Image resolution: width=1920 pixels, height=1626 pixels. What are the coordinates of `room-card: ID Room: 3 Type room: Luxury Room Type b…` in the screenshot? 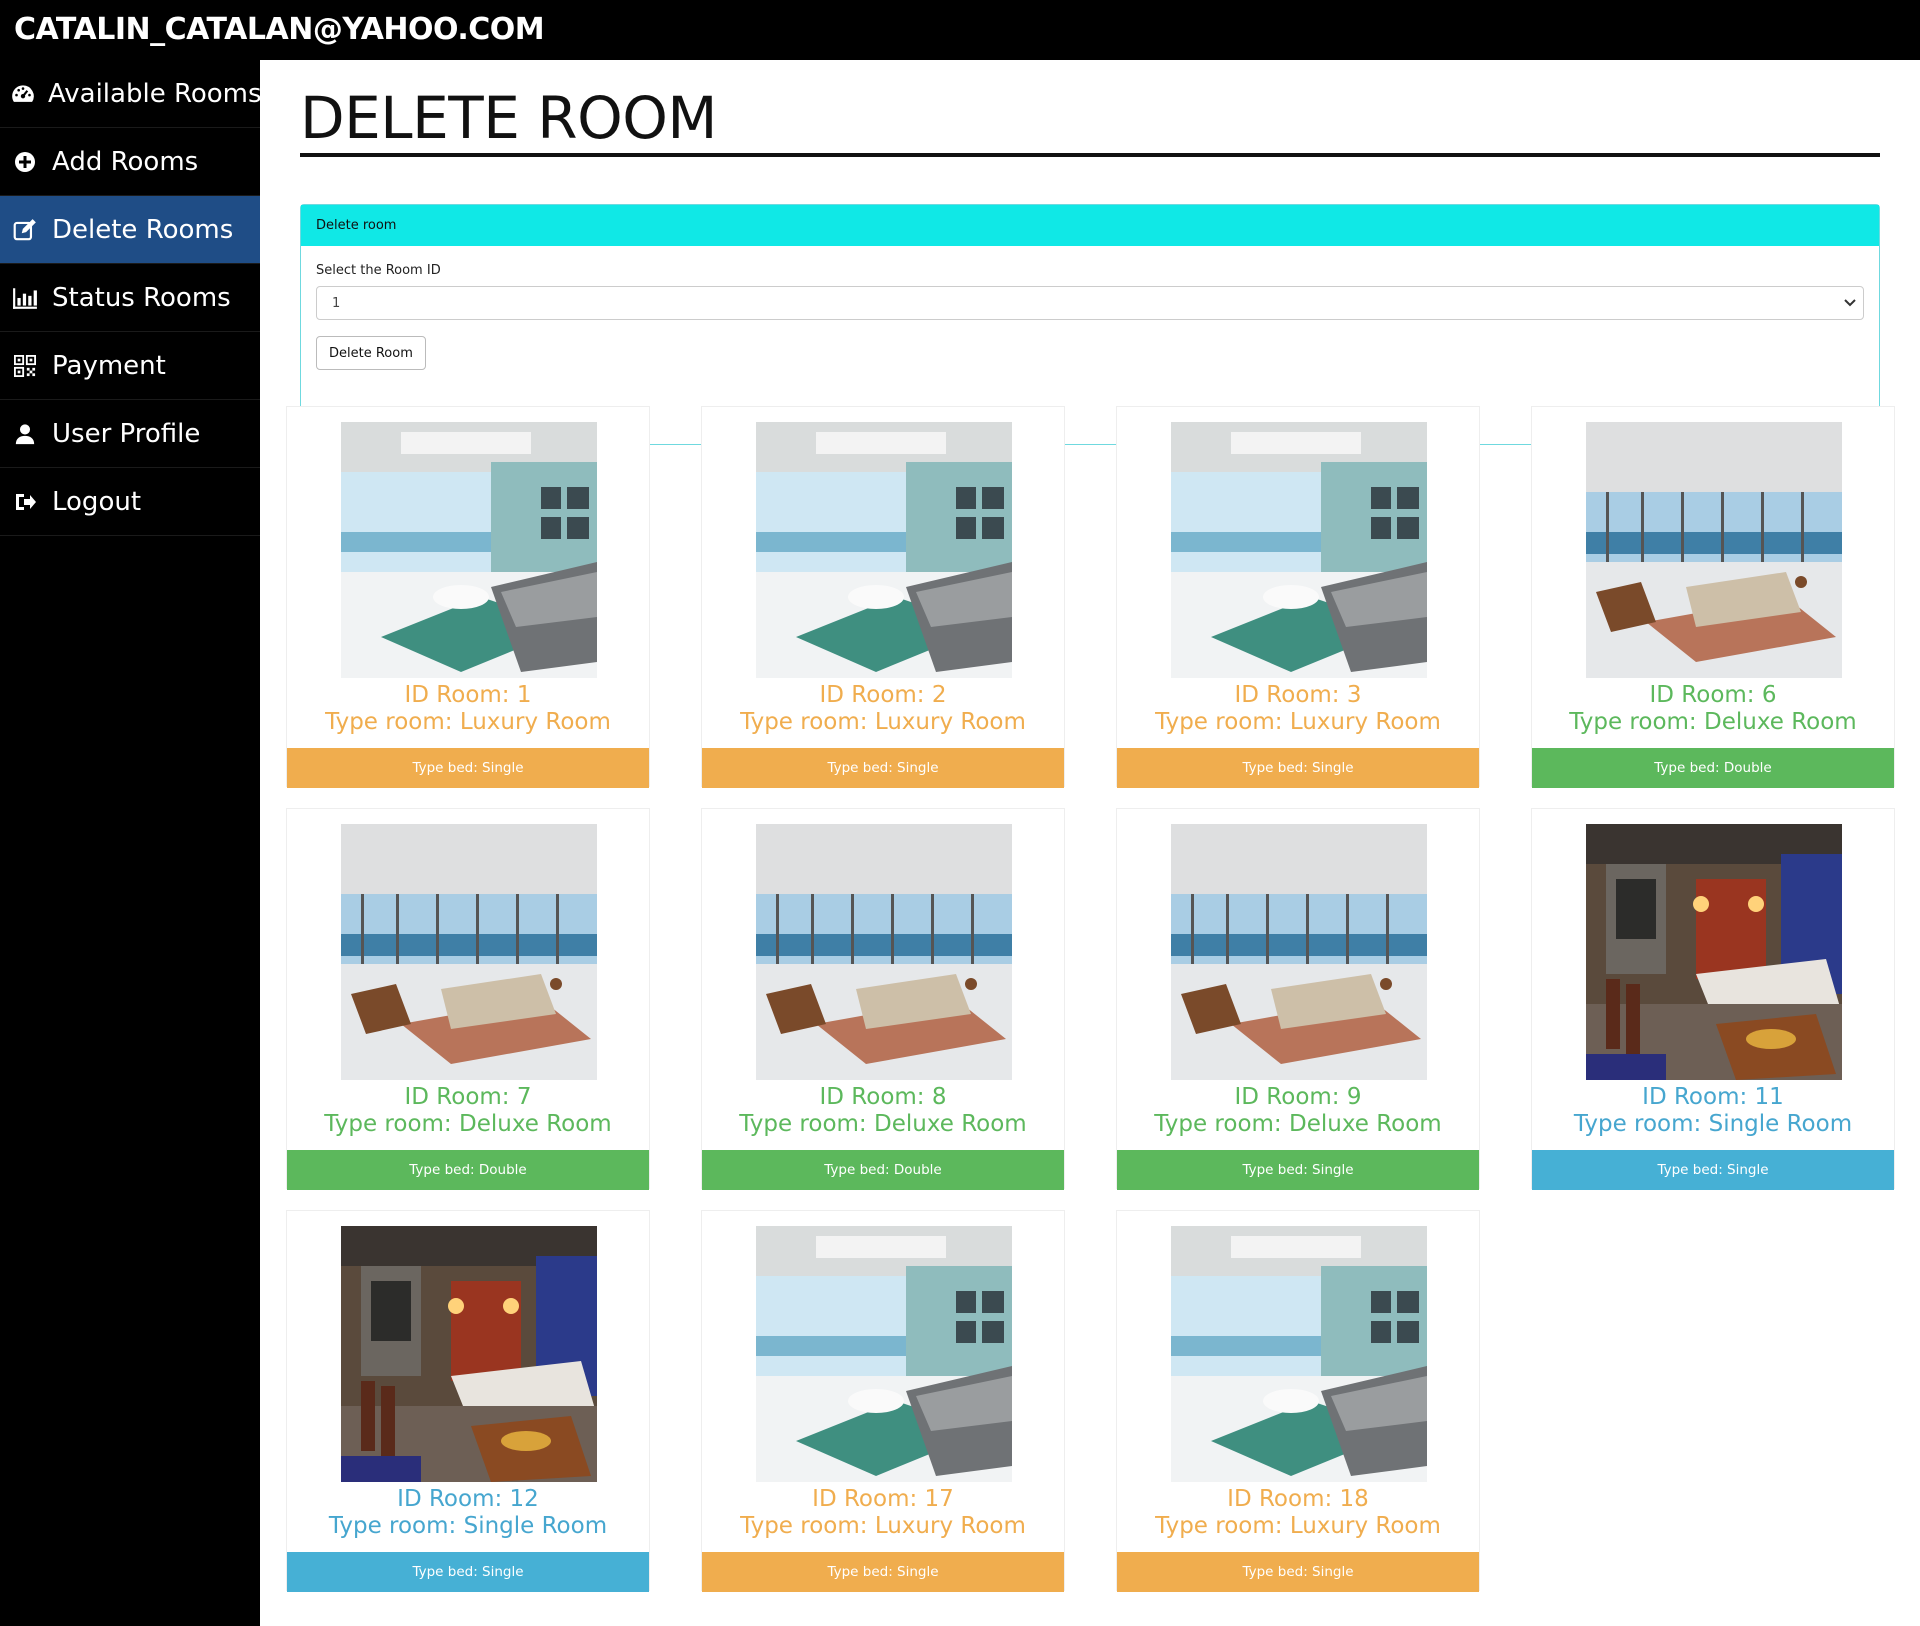 It's located at (1298, 597).